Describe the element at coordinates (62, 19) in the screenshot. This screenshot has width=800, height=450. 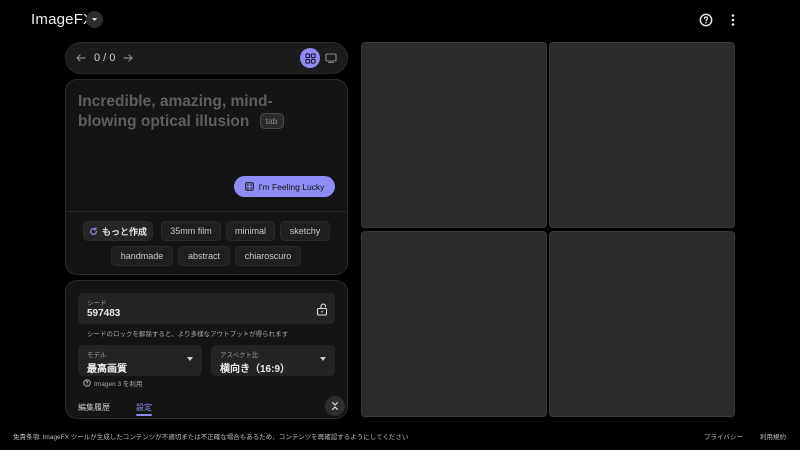
I see `app-title: ImageFX` at that location.